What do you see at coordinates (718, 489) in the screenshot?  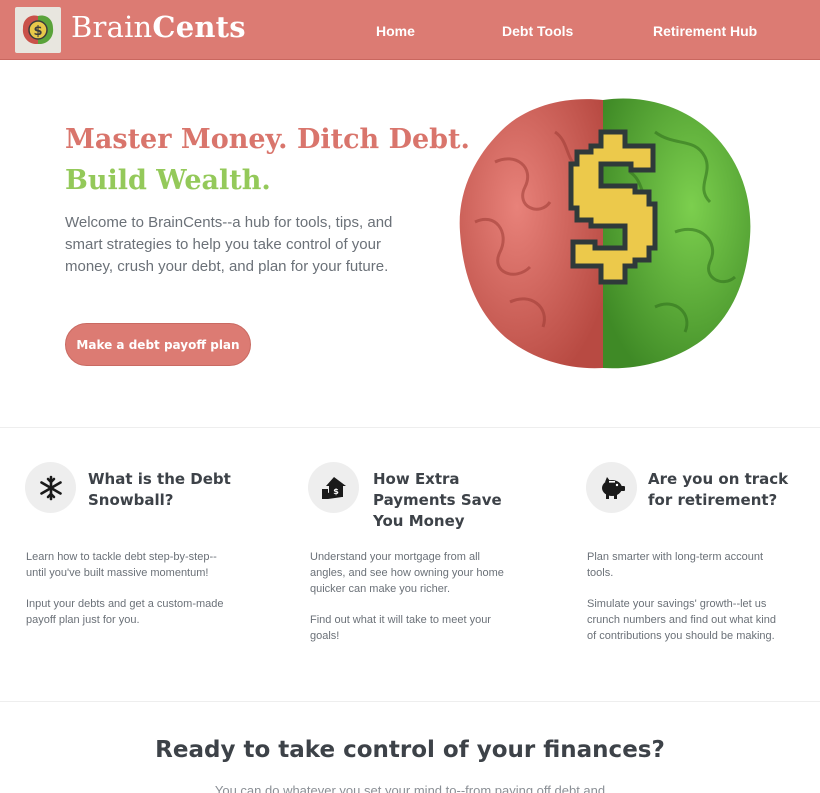 I see `feature-title-retirement: Are you on track for retirement?` at bounding box center [718, 489].